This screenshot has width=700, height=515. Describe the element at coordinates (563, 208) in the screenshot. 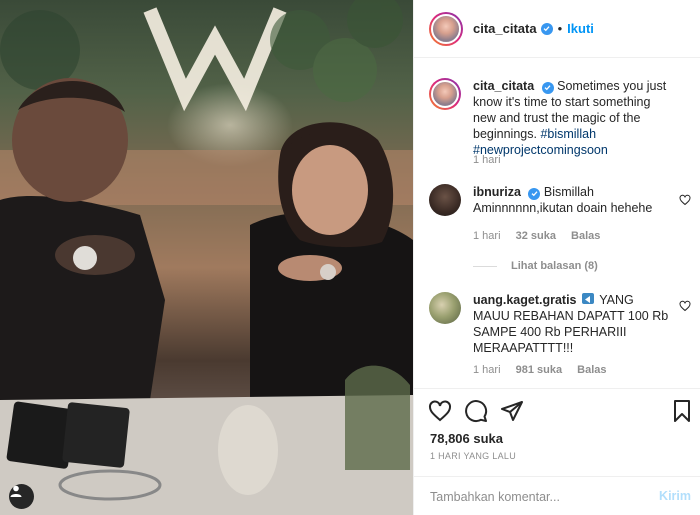

I see `comment-line-2: Aminnnnnn,ikutan doain hehehe` at that location.